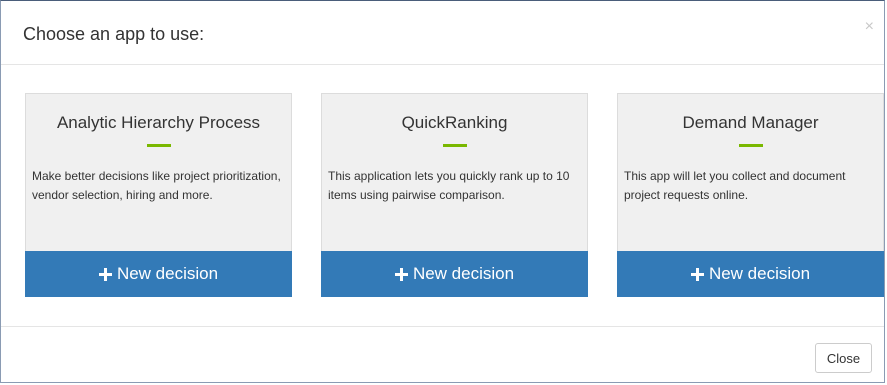 The image size is (887, 385). I want to click on new-decision-button-ahp: New decision, so click(158, 274).